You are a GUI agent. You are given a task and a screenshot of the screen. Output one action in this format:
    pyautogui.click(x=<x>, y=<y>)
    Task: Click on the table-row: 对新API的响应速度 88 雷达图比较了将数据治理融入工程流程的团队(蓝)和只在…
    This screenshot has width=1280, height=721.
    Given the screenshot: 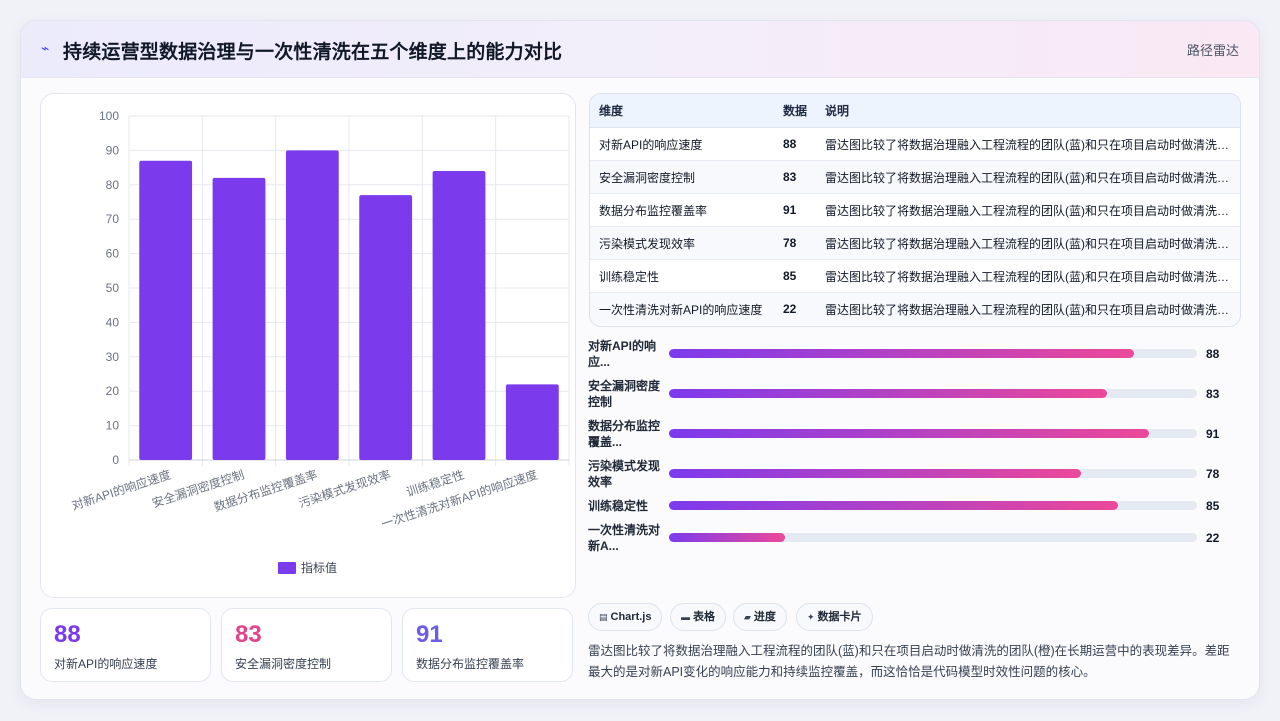 What is the action you would take?
    pyautogui.click(x=915, y=144)
    